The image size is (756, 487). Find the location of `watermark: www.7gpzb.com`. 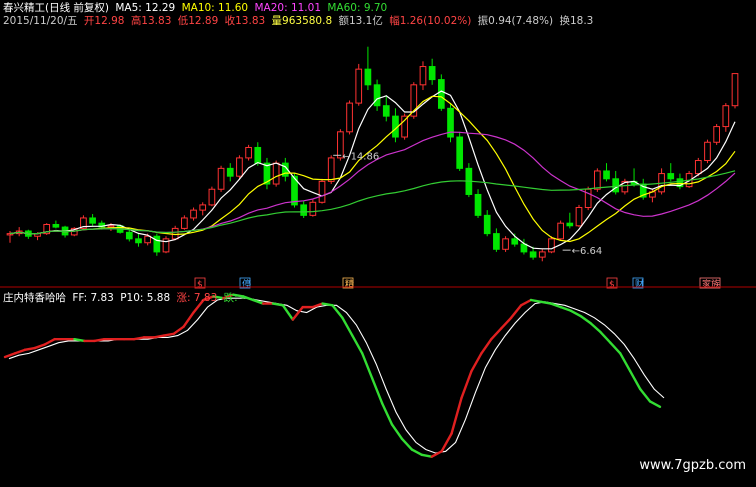

watermark: www.7gpzb.com is located at coordinates (692, 465).